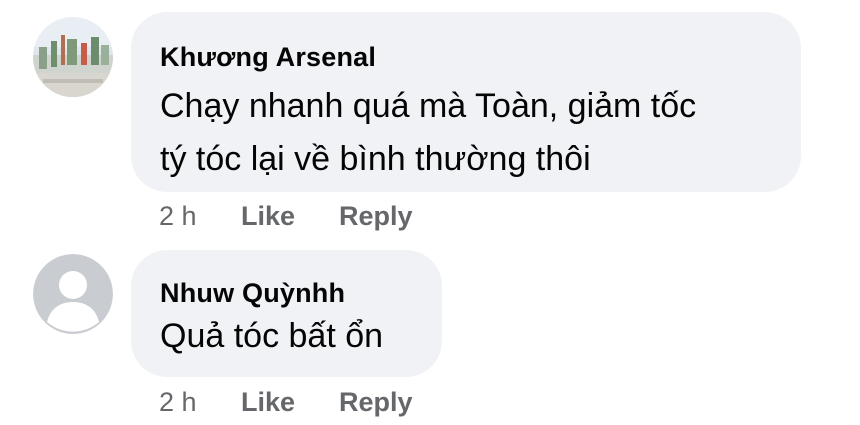 The image size is (860, 425). Describe the element at coordinates (272, 336) in the screenshot. I see `comment-text-line-1: Quả tóc bất ổn` at that location.